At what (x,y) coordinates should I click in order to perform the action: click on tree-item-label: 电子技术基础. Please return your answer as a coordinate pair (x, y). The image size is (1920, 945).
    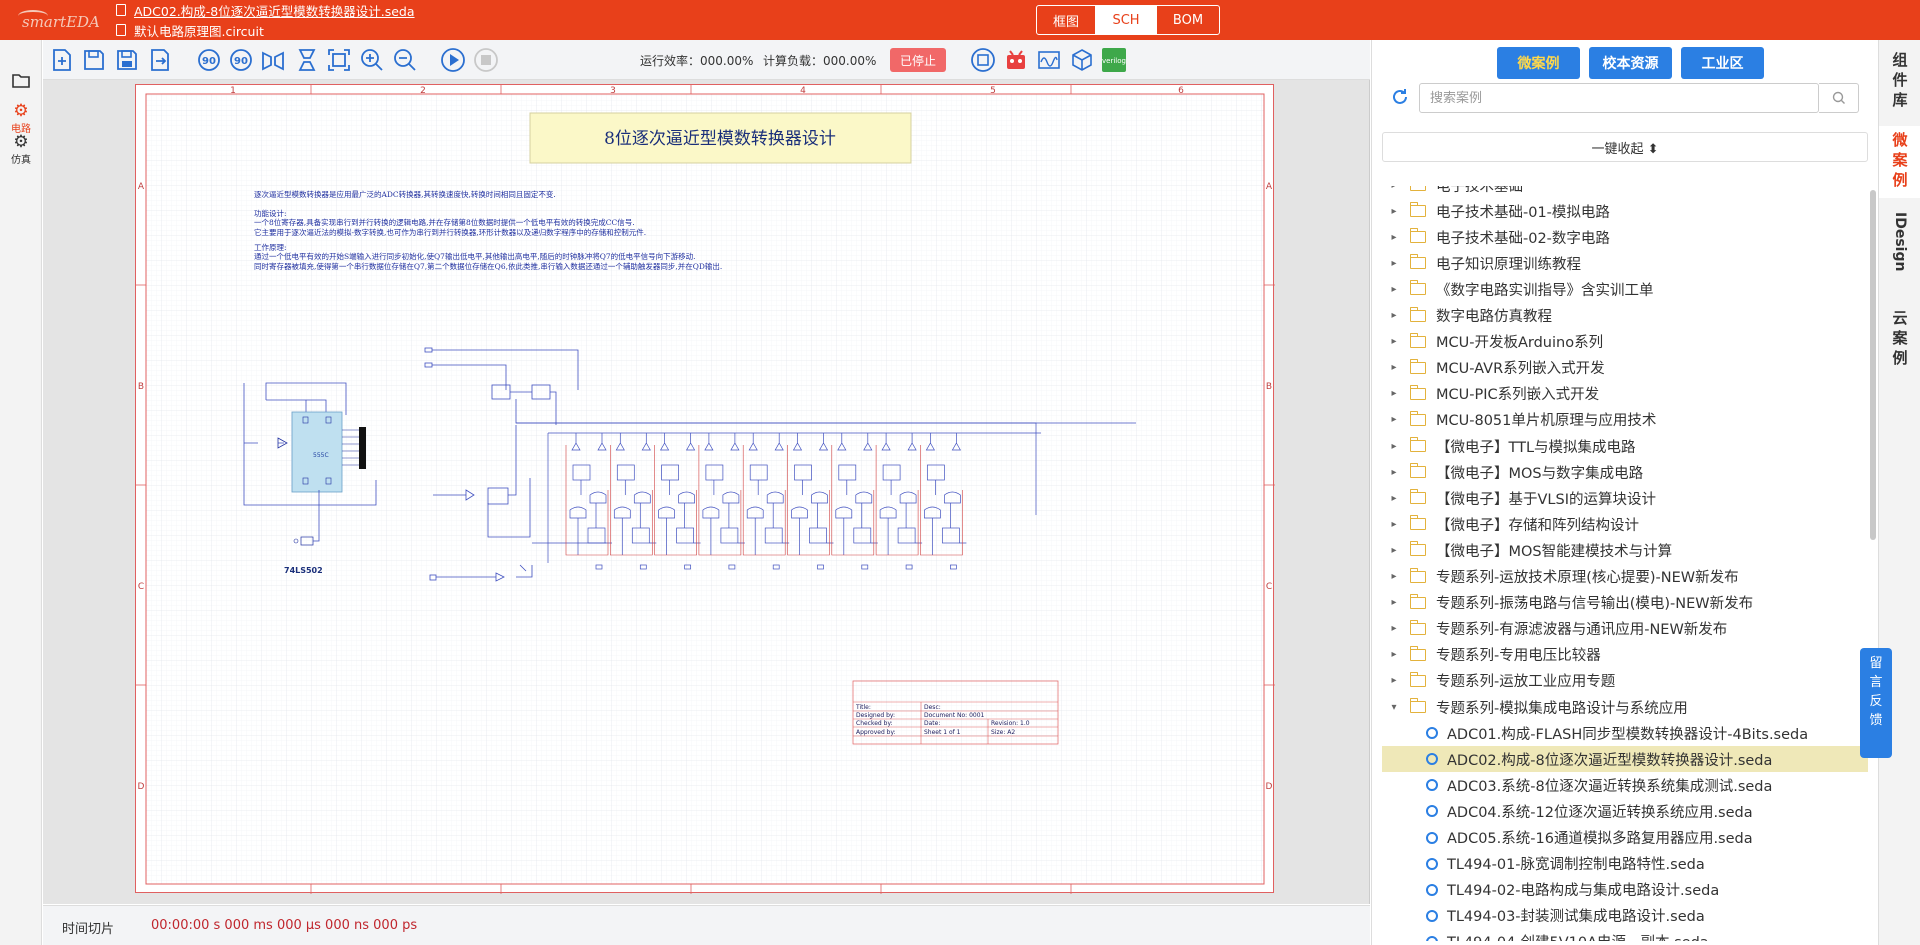
    Looking at the image, I should click on (1479, 190).